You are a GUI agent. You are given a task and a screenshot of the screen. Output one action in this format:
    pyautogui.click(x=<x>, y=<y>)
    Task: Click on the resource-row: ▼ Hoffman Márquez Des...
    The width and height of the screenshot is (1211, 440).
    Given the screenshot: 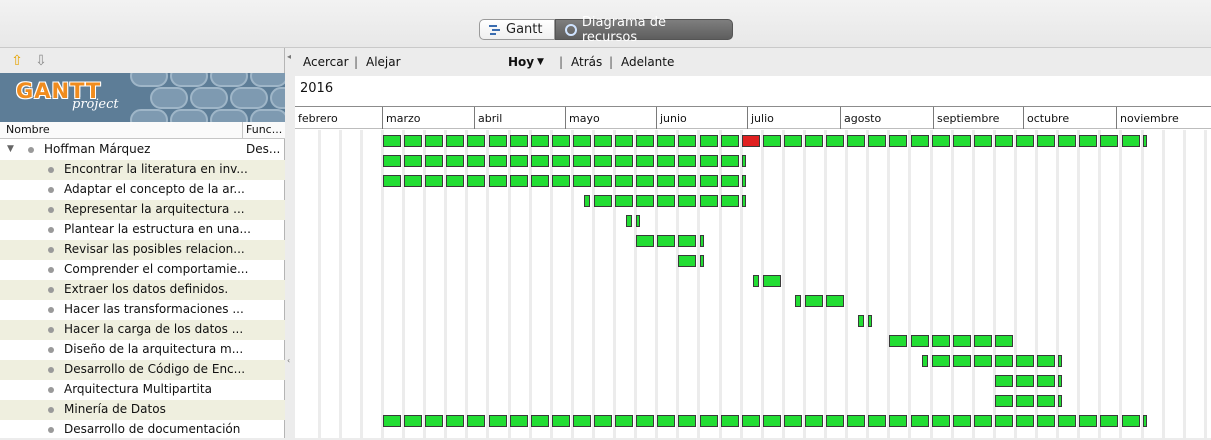 What is the action you would take?
    pyautogui.click(x=142, y=150)
    